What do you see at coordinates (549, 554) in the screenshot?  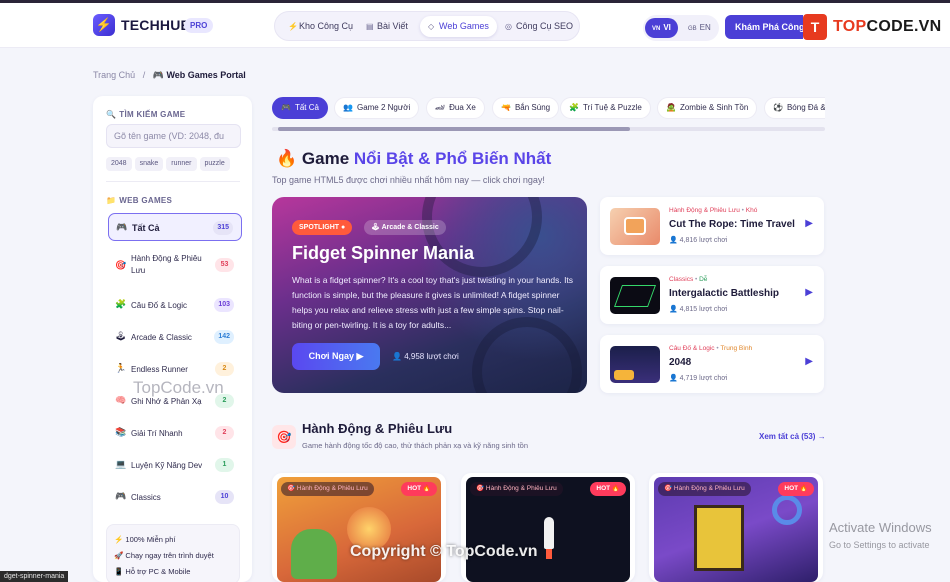 I see `rocket-flame-art` at bounding box center [549, 554].